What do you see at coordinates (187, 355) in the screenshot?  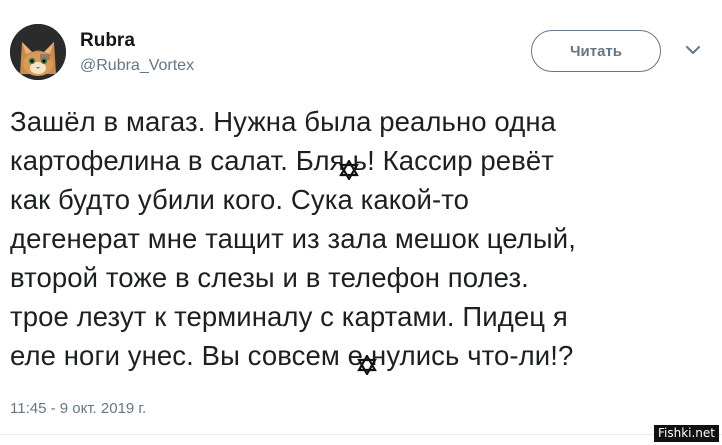 I see `tweet-text-segment: еле ноги унес. Вы совсем е` at bounding box center [187, 355].